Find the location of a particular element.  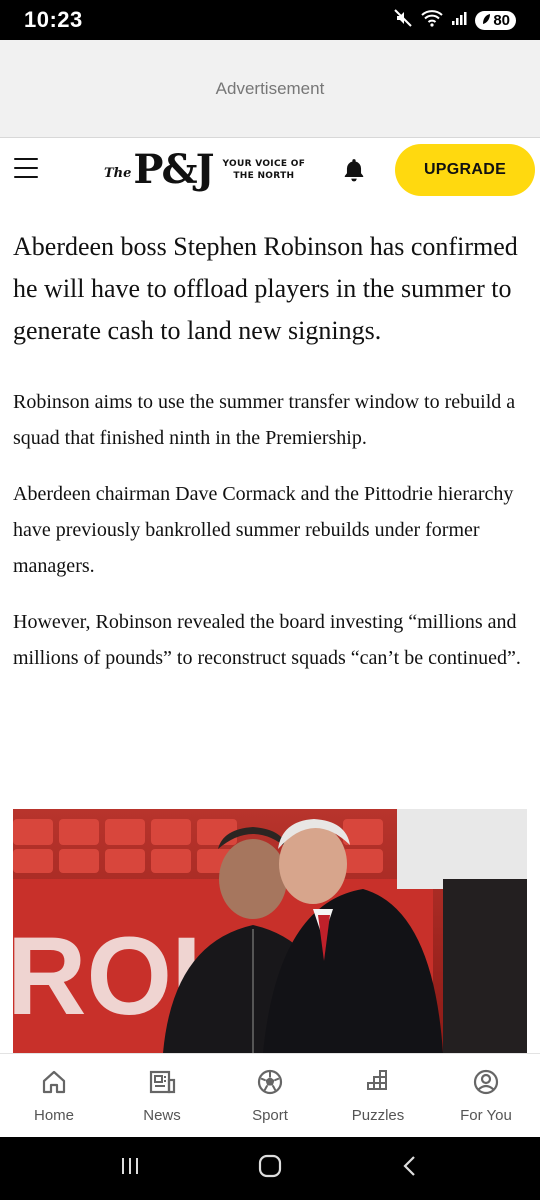

logo-pj: P&J is located at coordinates (173, 169).